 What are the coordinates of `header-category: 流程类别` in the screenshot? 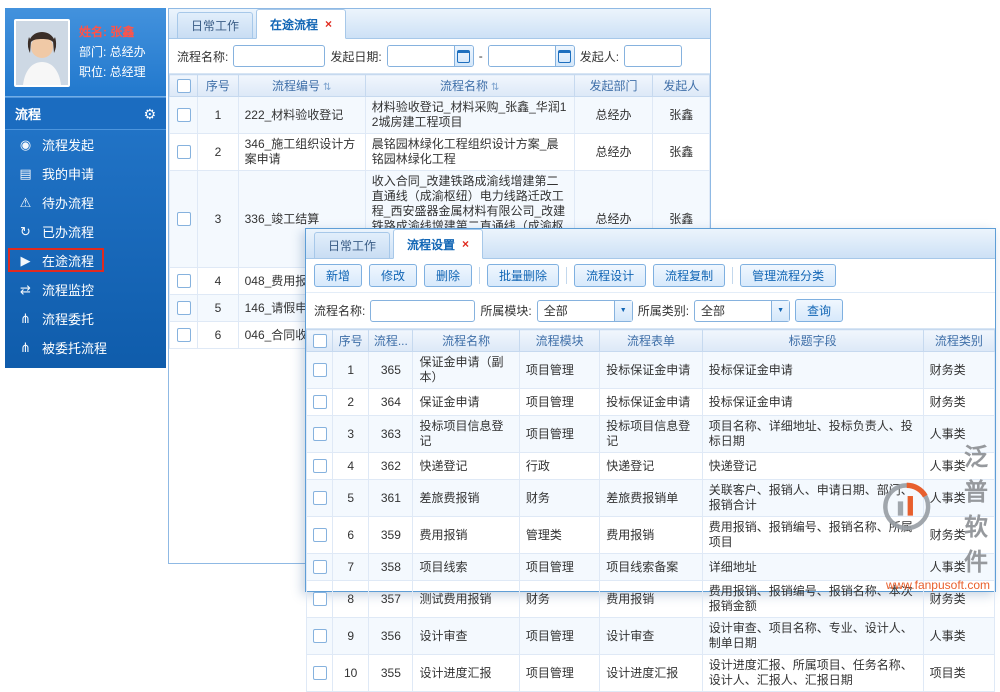 It's located at (959, 340).